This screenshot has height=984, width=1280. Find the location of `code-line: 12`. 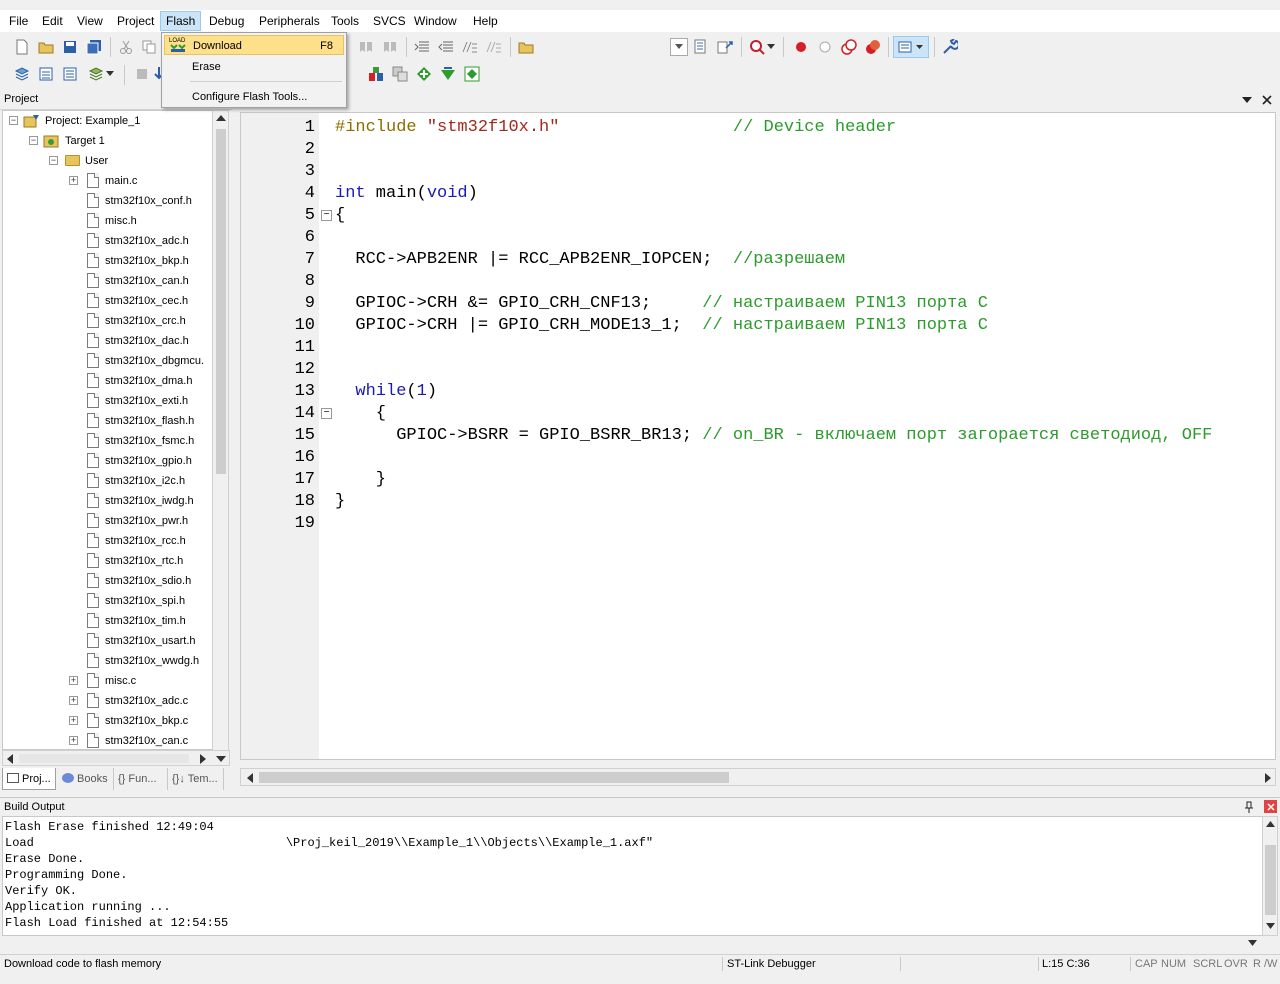

code-line: 12 is located at coordinates (758, 370).